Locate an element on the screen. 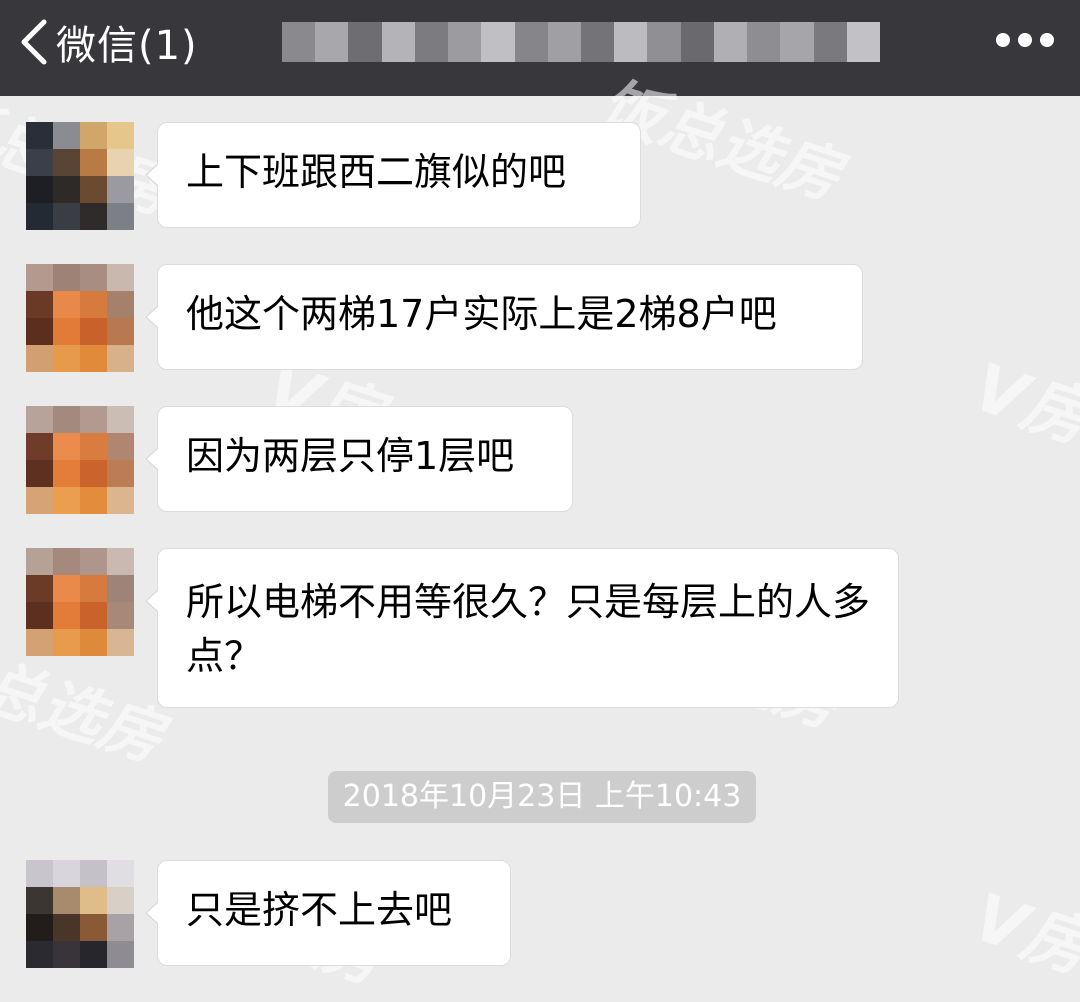  back-label: 微信(1) is located at coordinates (127, 46).